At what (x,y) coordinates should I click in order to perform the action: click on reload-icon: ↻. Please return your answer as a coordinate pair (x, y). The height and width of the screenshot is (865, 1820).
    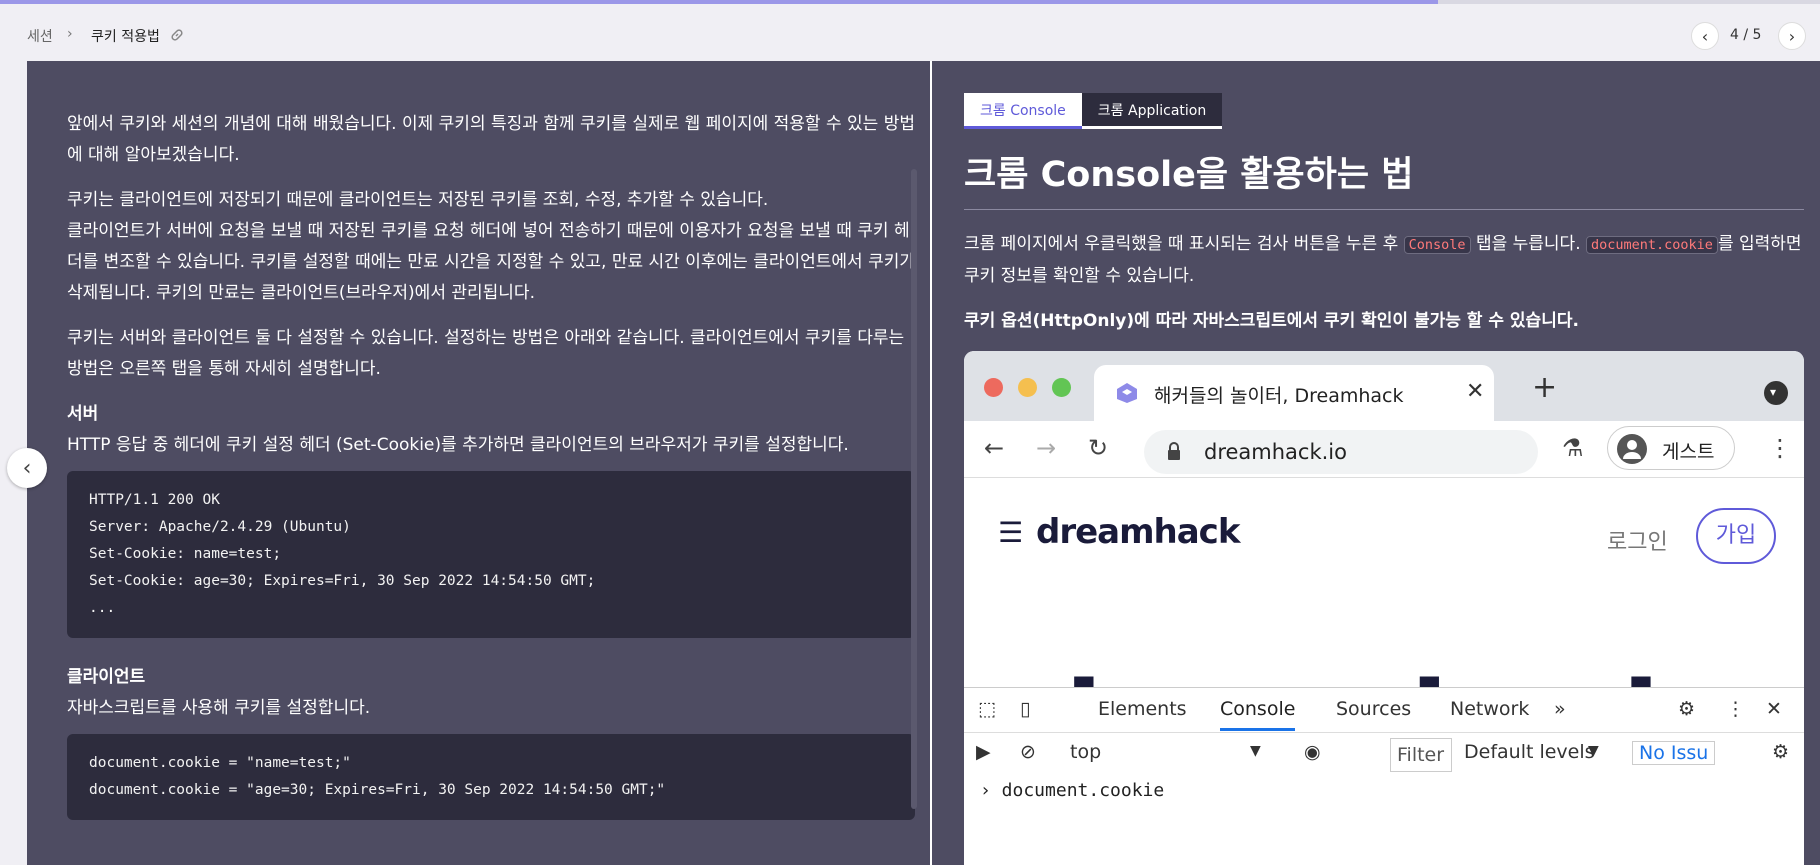
    Looking at the image, I should click on (1098, 448).